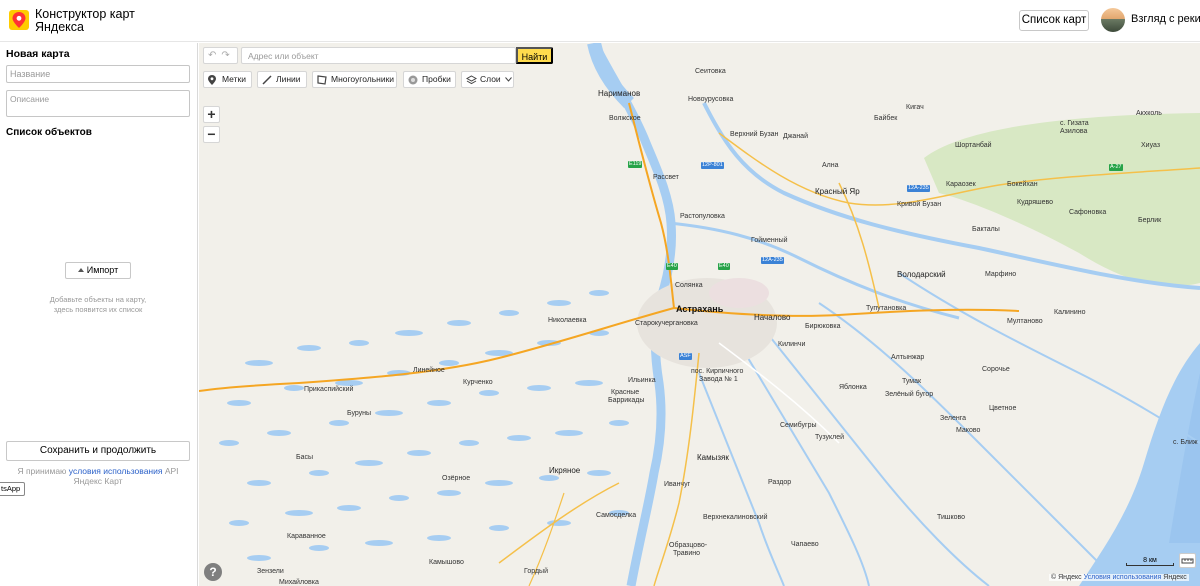 The height and width of the screenshot is (586, 1200). What do you see at coordinates (98, 299) in the screenshot?
I see `empty-hint-line-1: Добавьте объекты на карту,` at bounding box center [98, 299].